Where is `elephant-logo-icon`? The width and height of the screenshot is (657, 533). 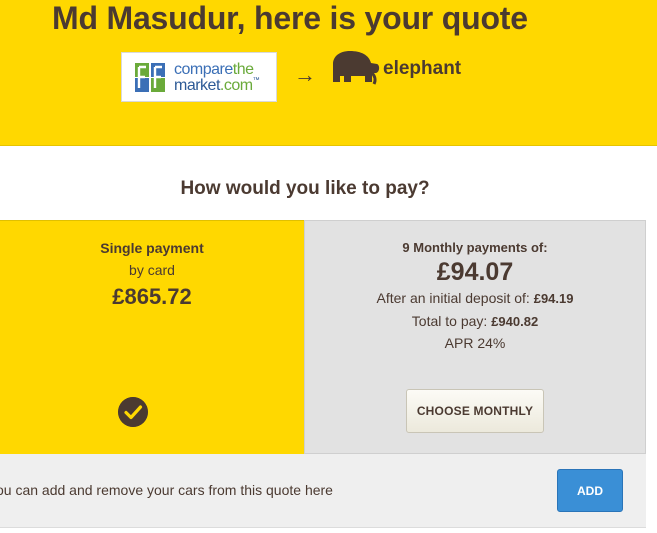
elephant-logo-icon is located at coordinates (356, 68).